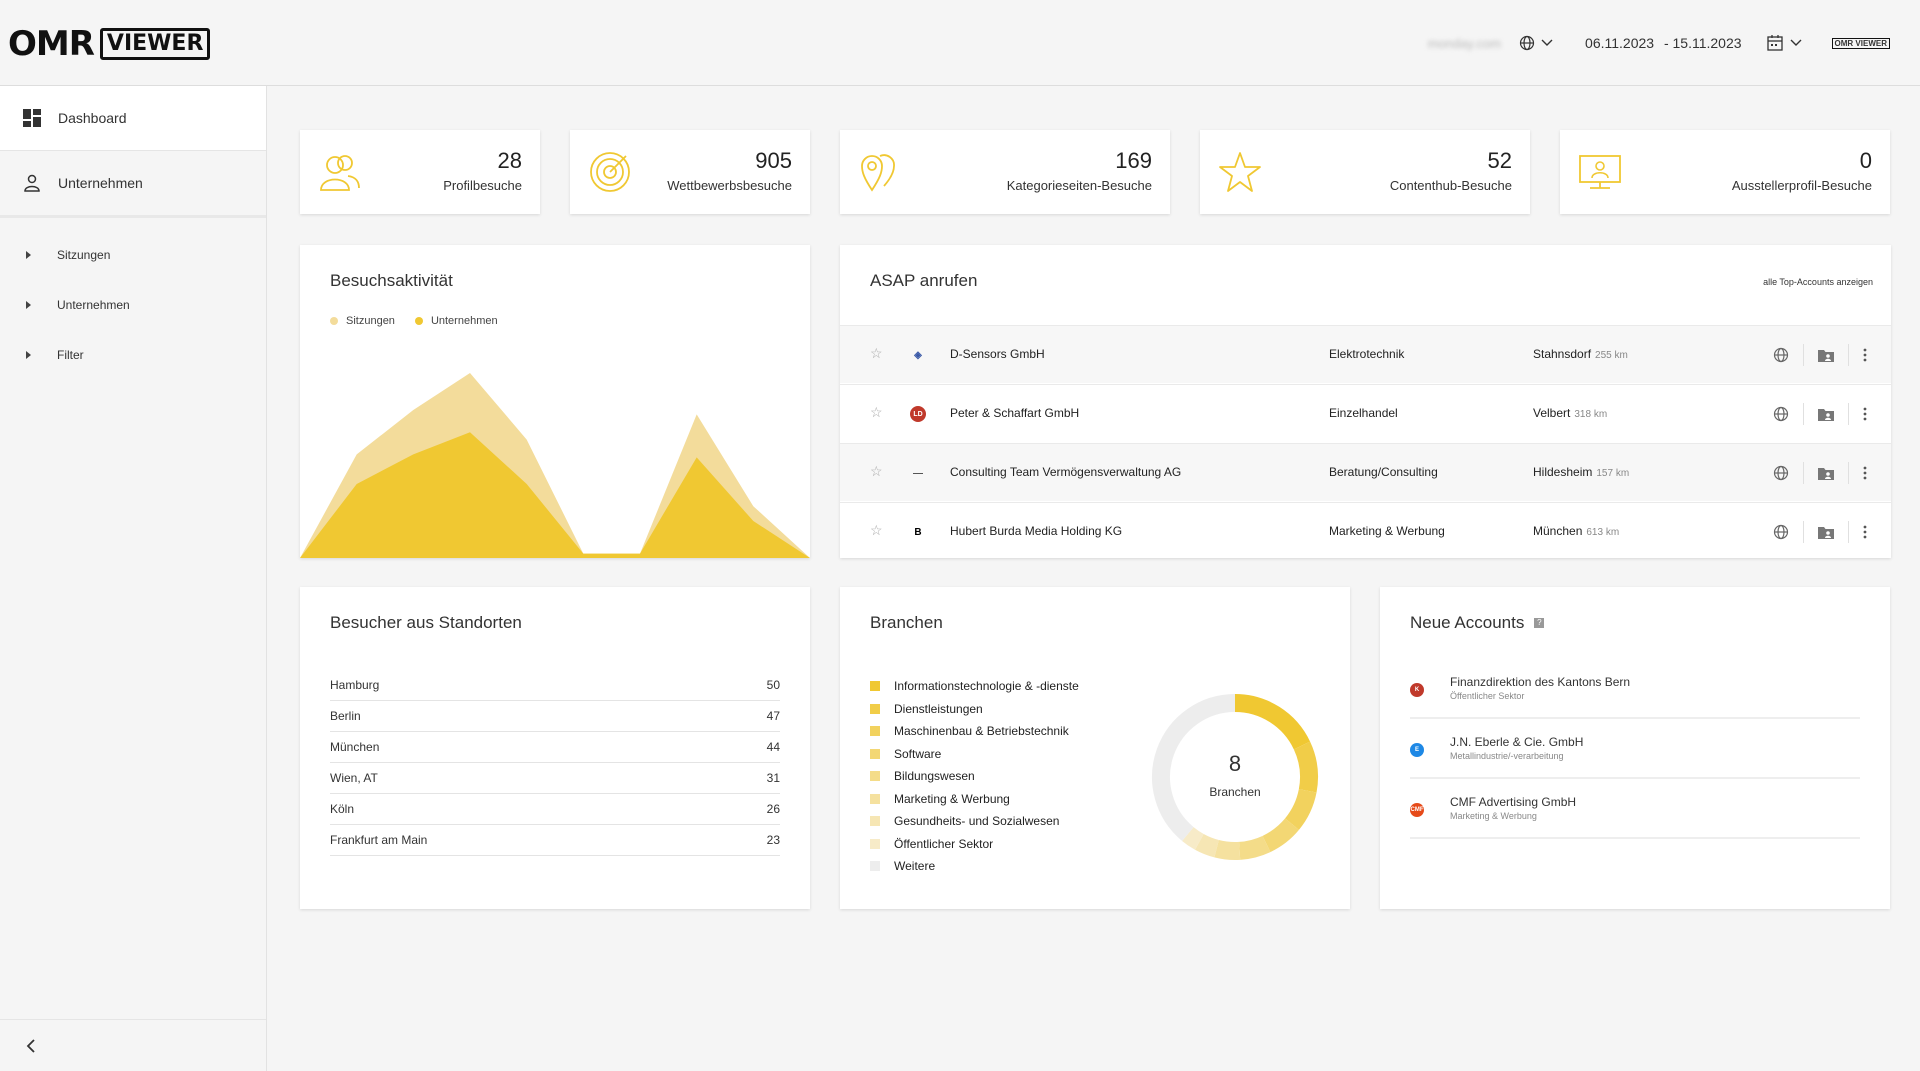 This screenshot has height=1071, width=1920. What do you see at coordinates (1133, 160) in the screenshot?
I see `stat-value: 169` at bounding box center [1133, 160].